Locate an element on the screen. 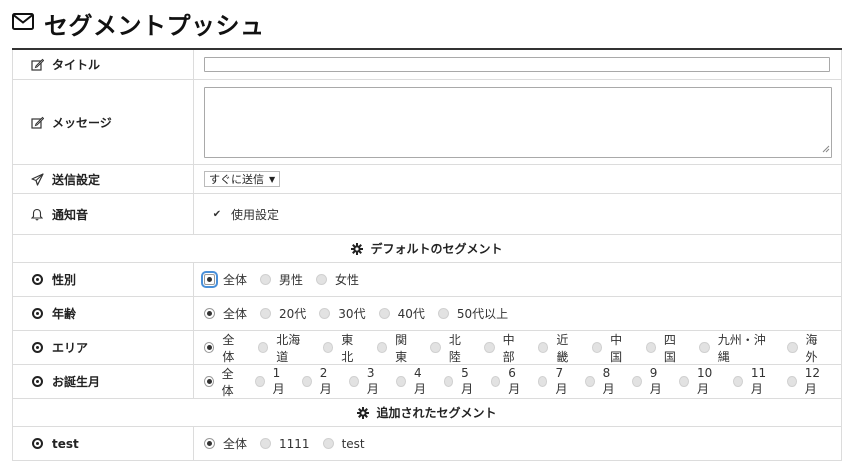 The image size is (850, 461). segment-option: 1月 is located at coordinates (272, 381).